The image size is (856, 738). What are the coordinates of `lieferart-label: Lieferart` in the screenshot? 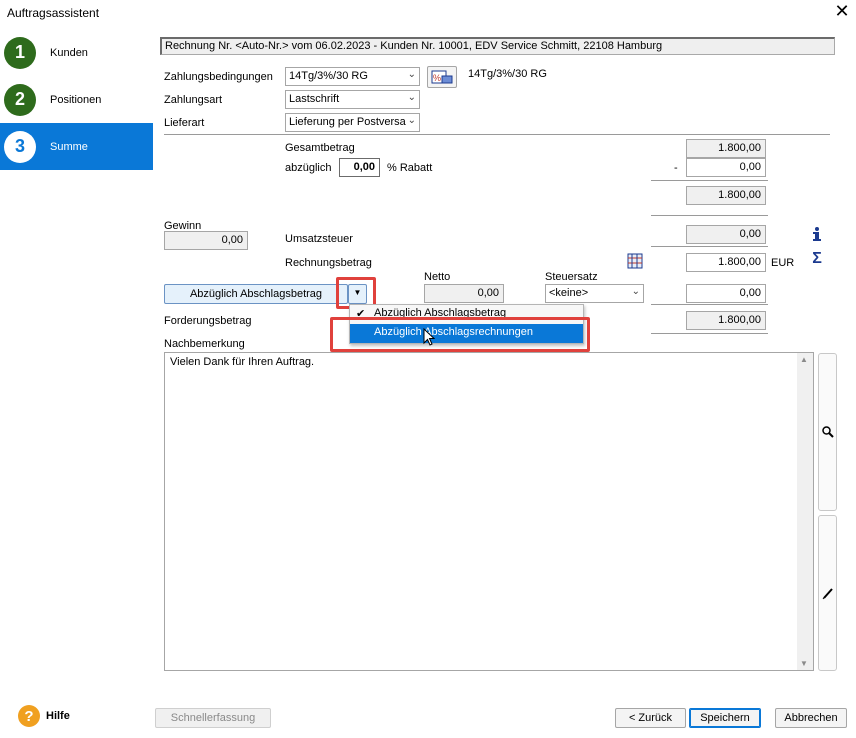 It's located at (184, 123).